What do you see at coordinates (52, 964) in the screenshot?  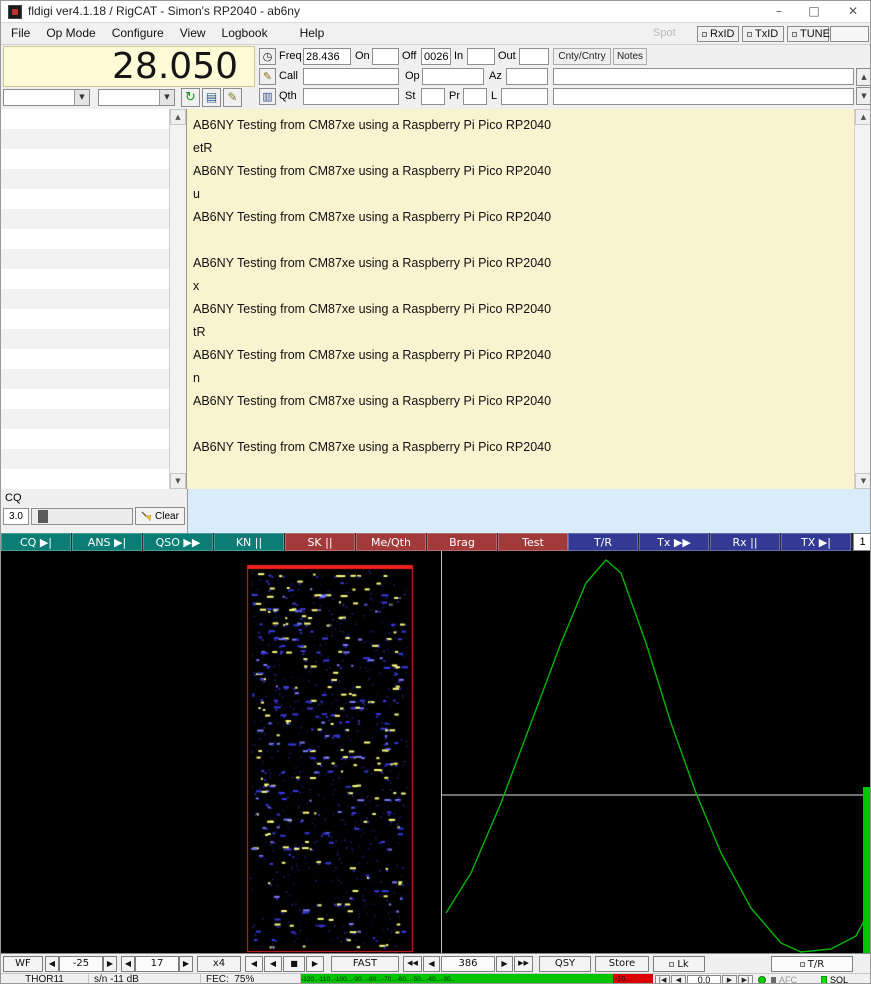 I see `level-down-button: ◀` at bounding box center [52, 964].